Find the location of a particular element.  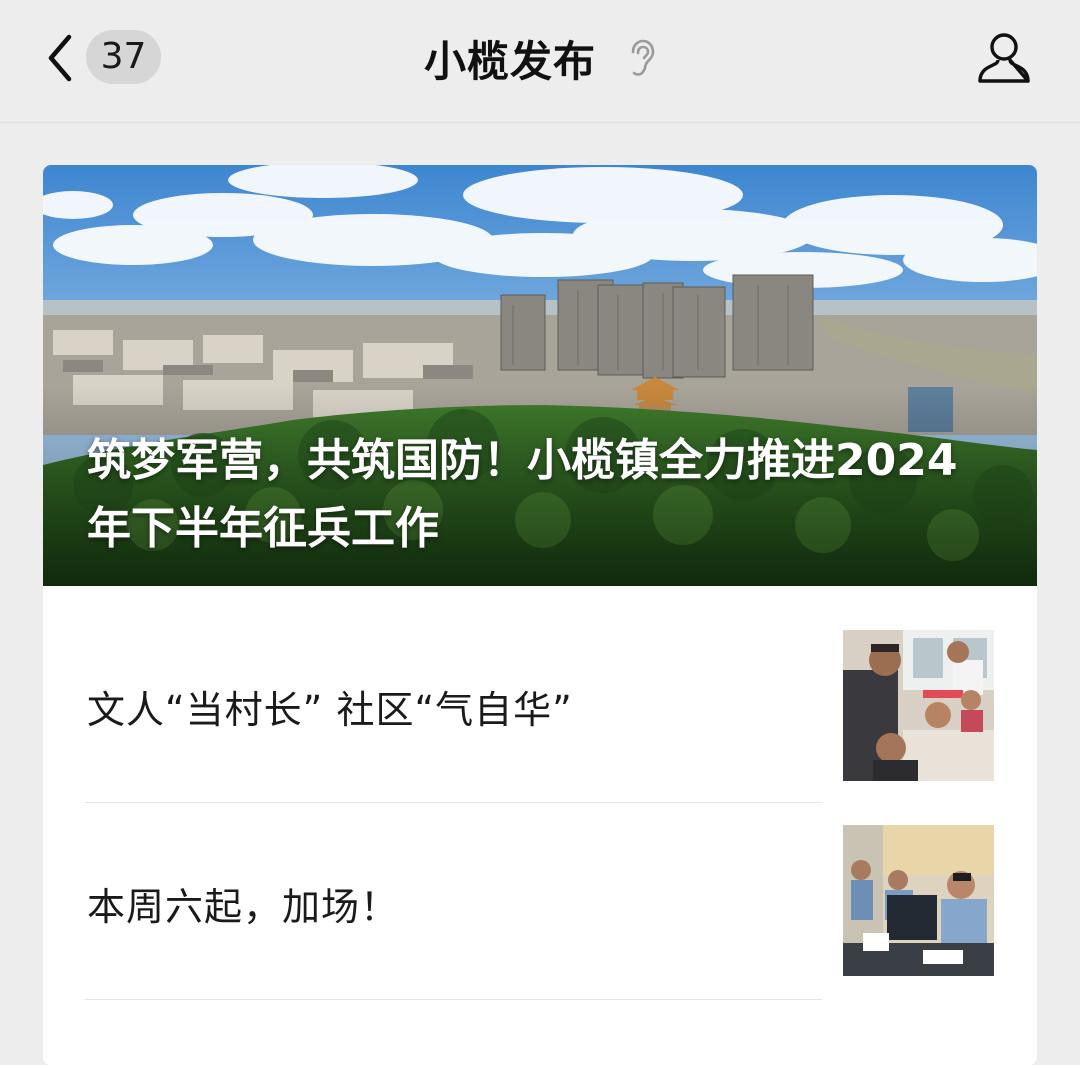

classroom-children-photo is located at coordinates (918, 705).